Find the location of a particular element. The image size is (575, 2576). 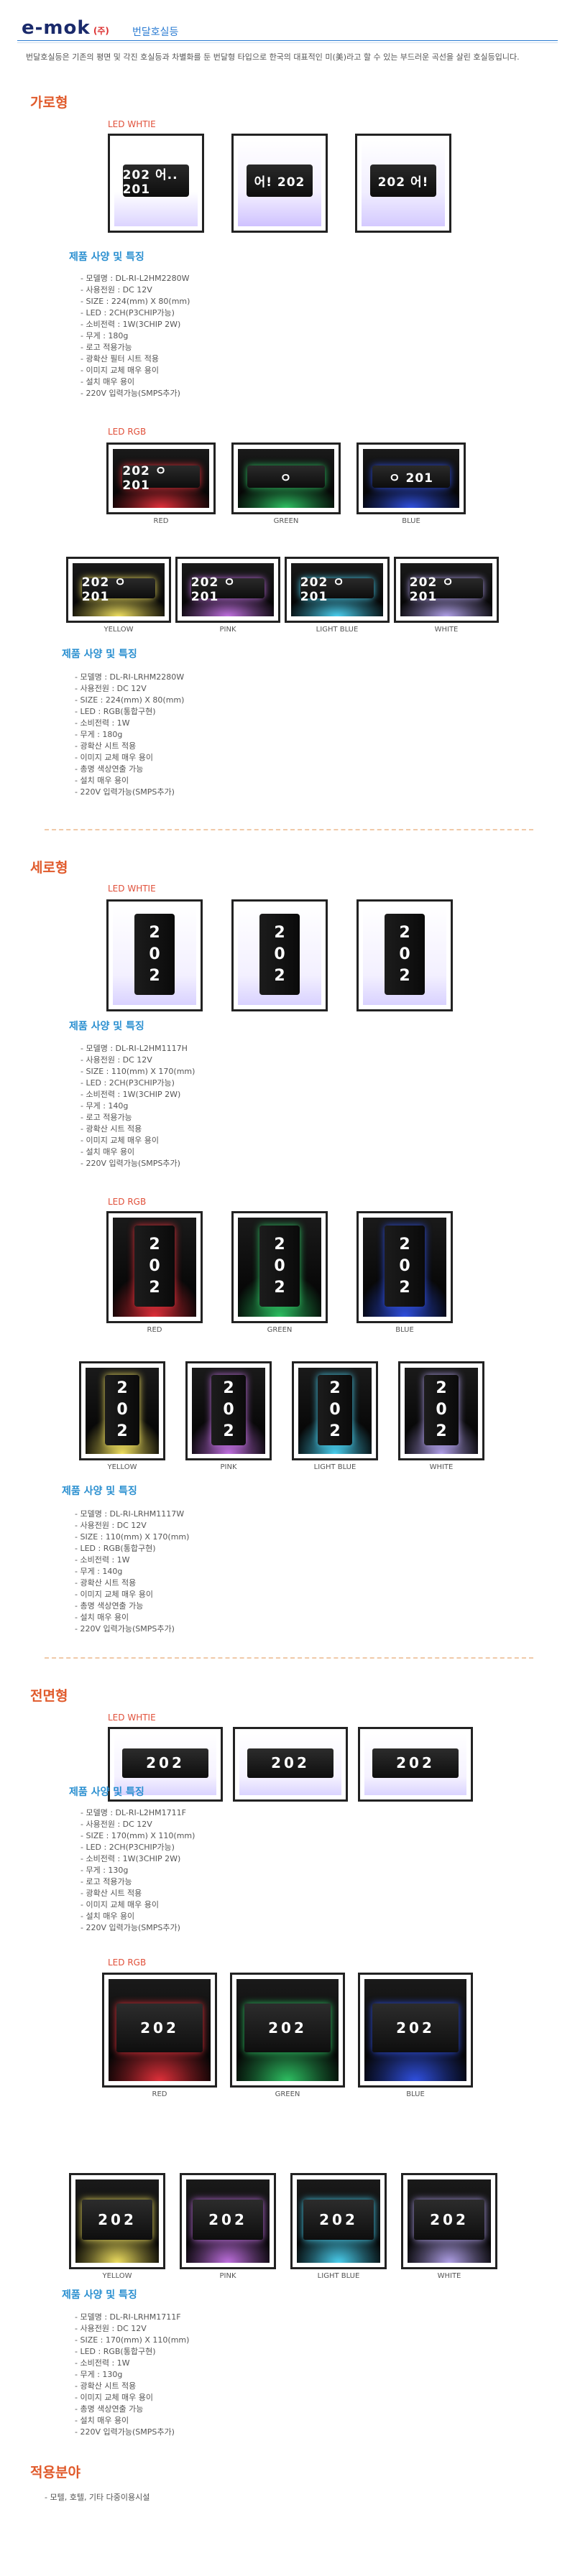

sero-white-photo-3: 202 is located at coordinates (404, 955).